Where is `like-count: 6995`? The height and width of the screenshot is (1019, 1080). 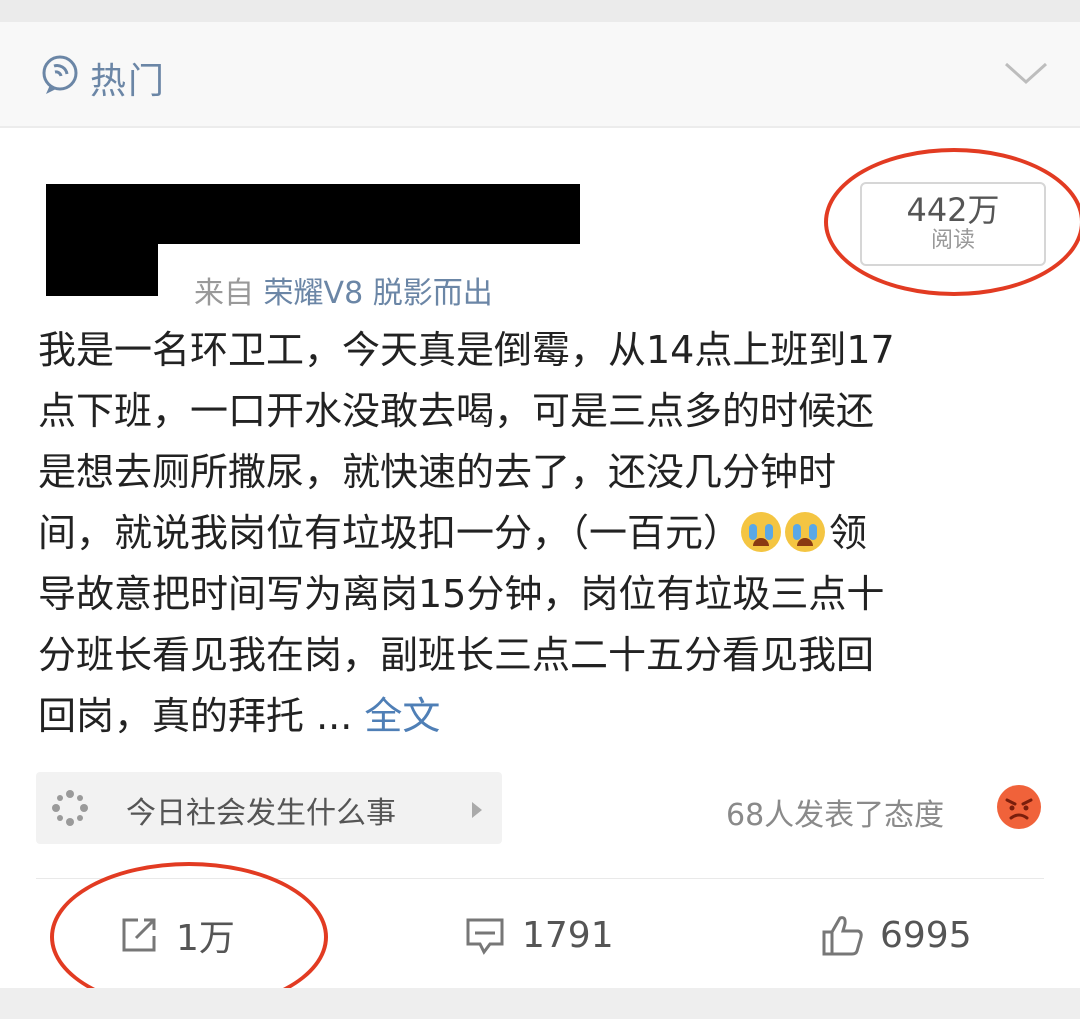
like-count: 6995 is located at coordinates (926, 935).